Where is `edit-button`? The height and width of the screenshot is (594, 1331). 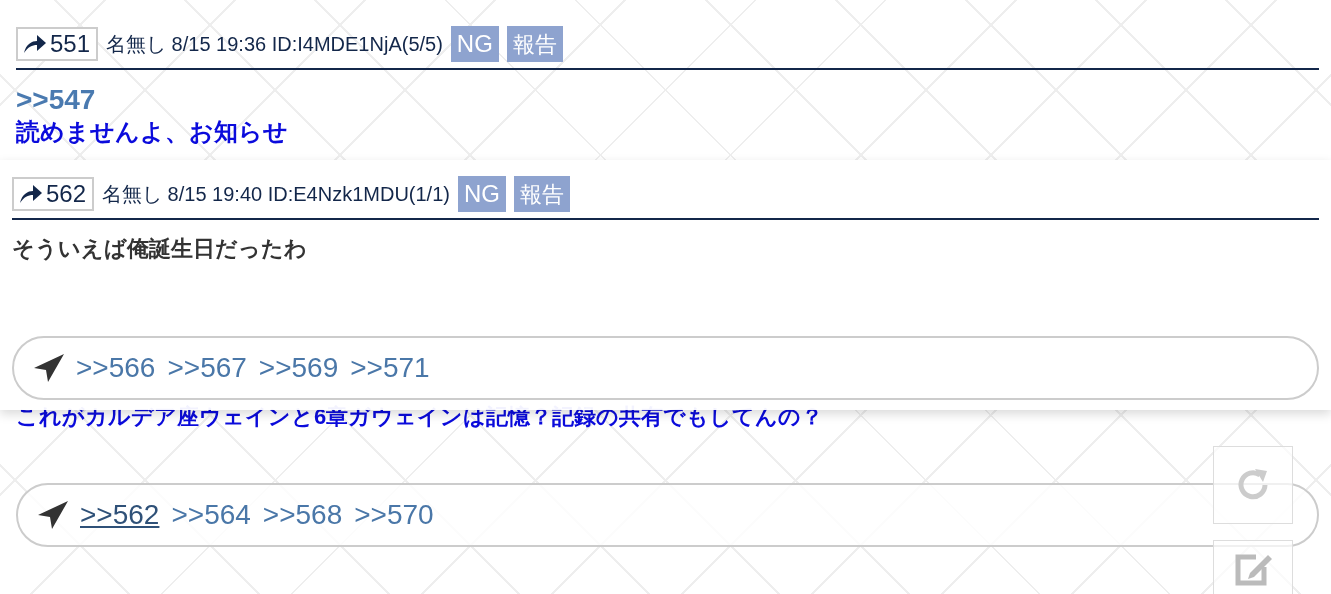 edit-button is located at coordinates (1253, 567).